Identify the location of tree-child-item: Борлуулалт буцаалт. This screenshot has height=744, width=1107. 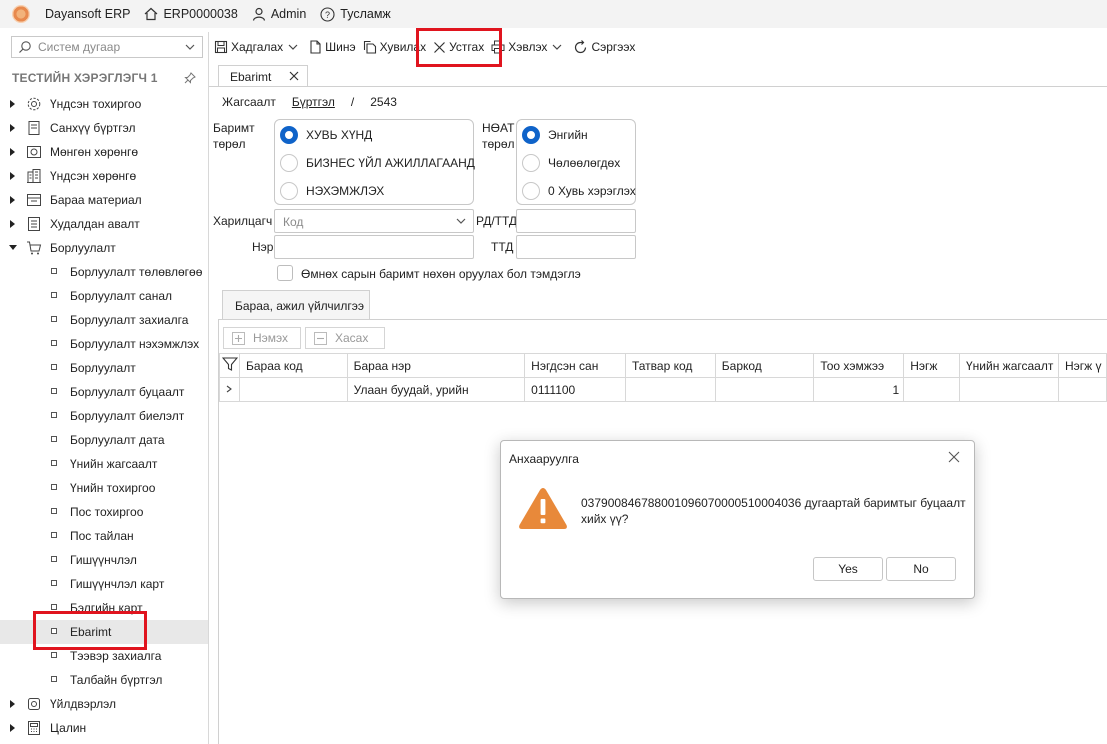
(104, 392).